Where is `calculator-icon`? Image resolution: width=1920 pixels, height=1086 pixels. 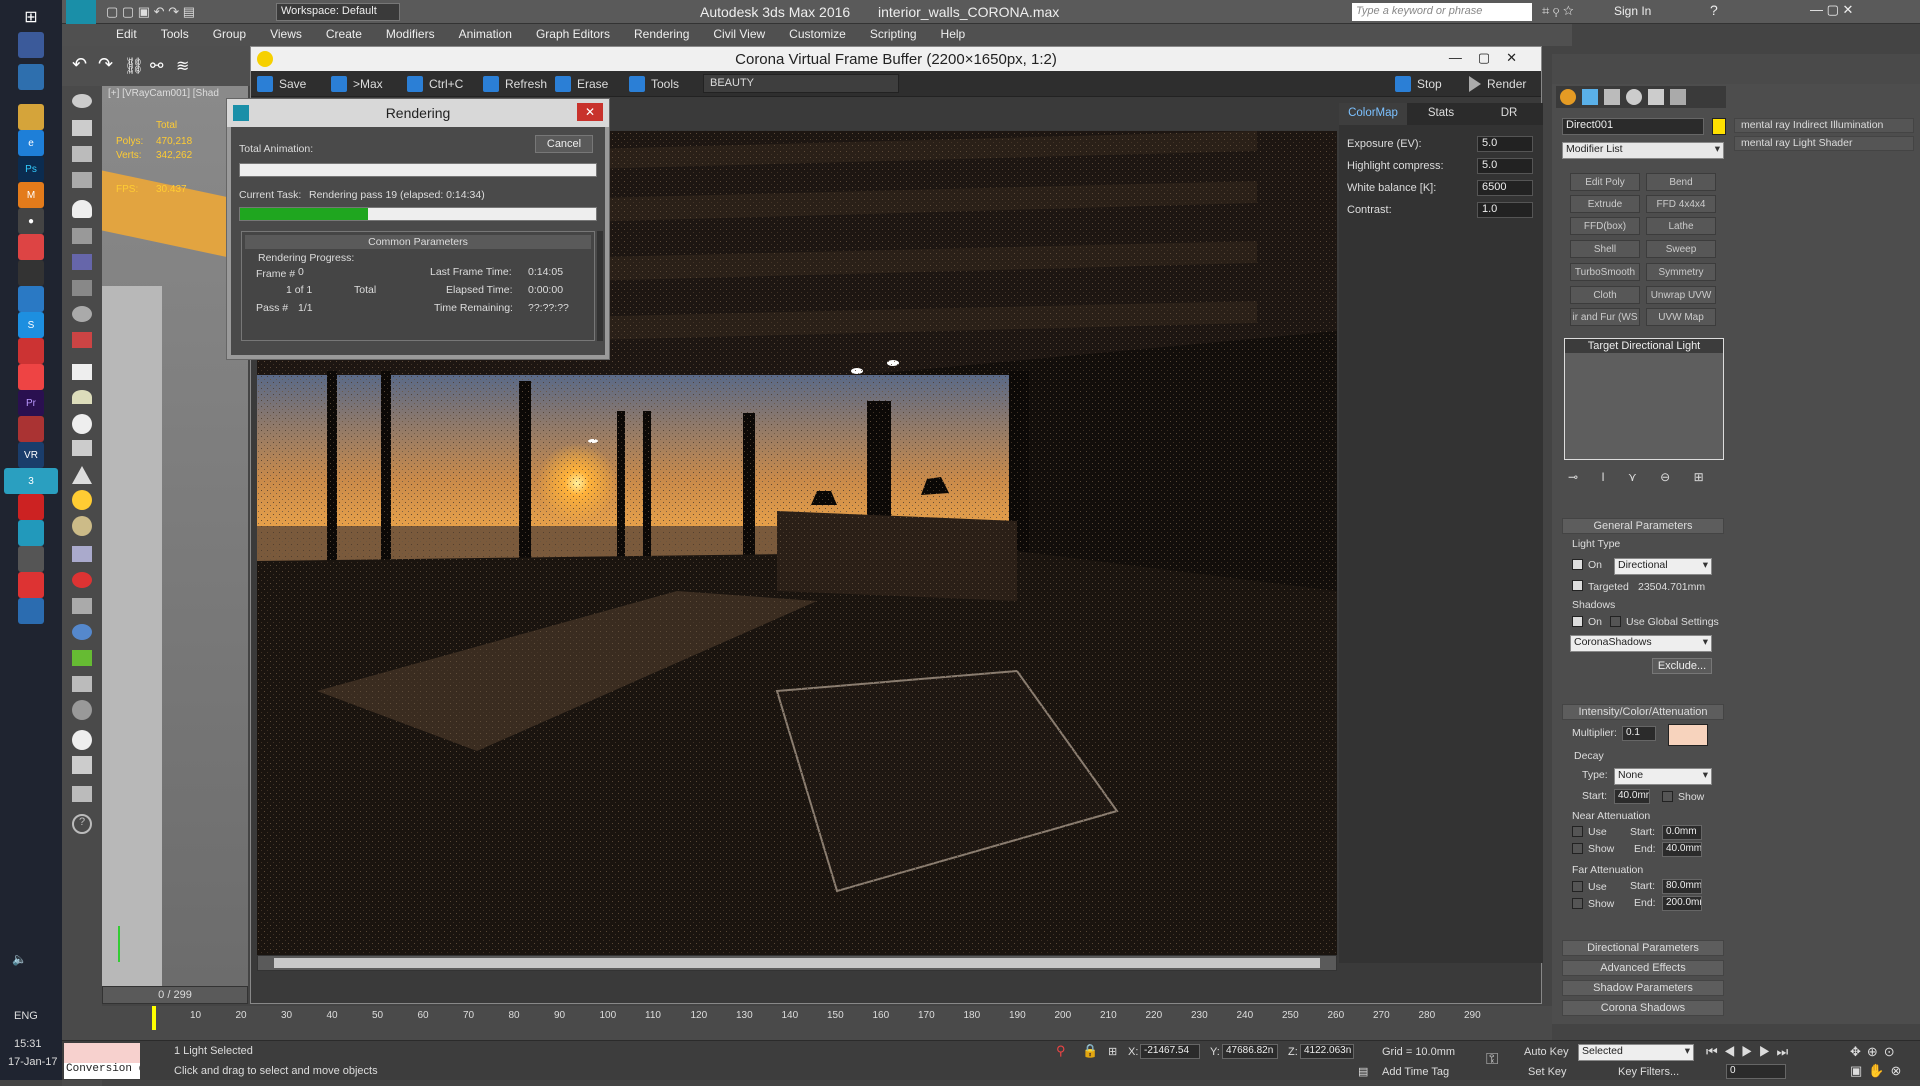
calculator-icon is located at coordinates (82, 765).